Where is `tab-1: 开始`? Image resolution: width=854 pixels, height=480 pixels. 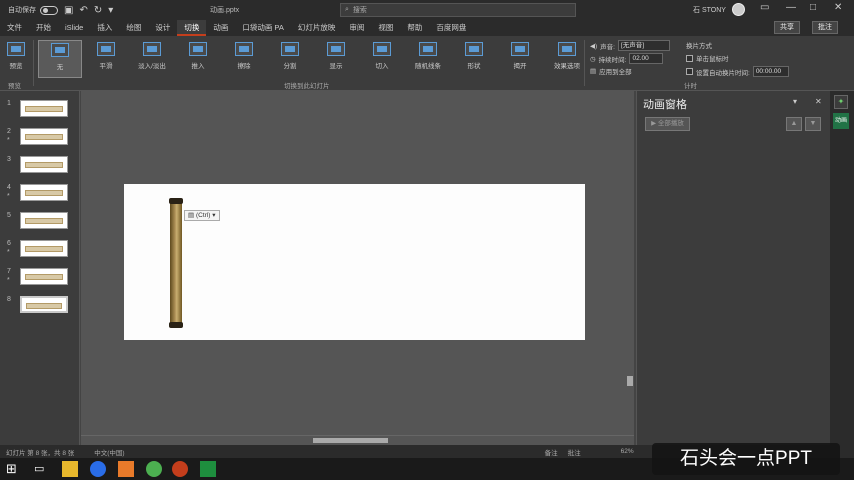 tab-1: 开始 is located at coordinates (43, 28).